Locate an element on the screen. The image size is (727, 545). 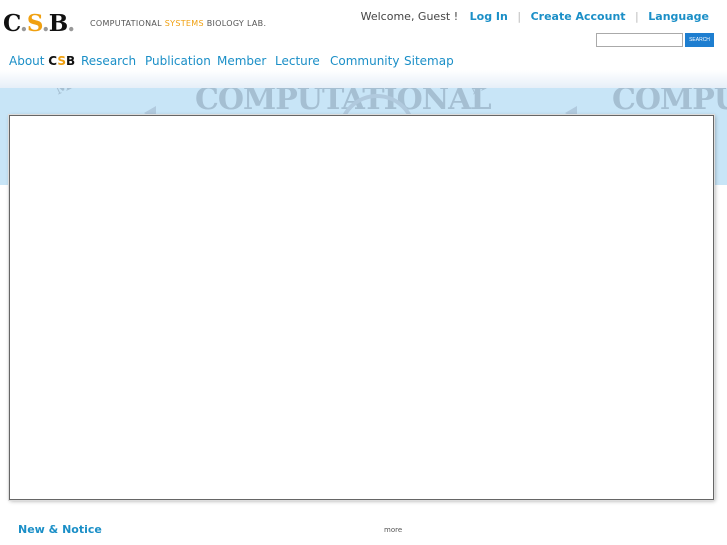
nav-item-member: Member is located at coordinates (241, 61).